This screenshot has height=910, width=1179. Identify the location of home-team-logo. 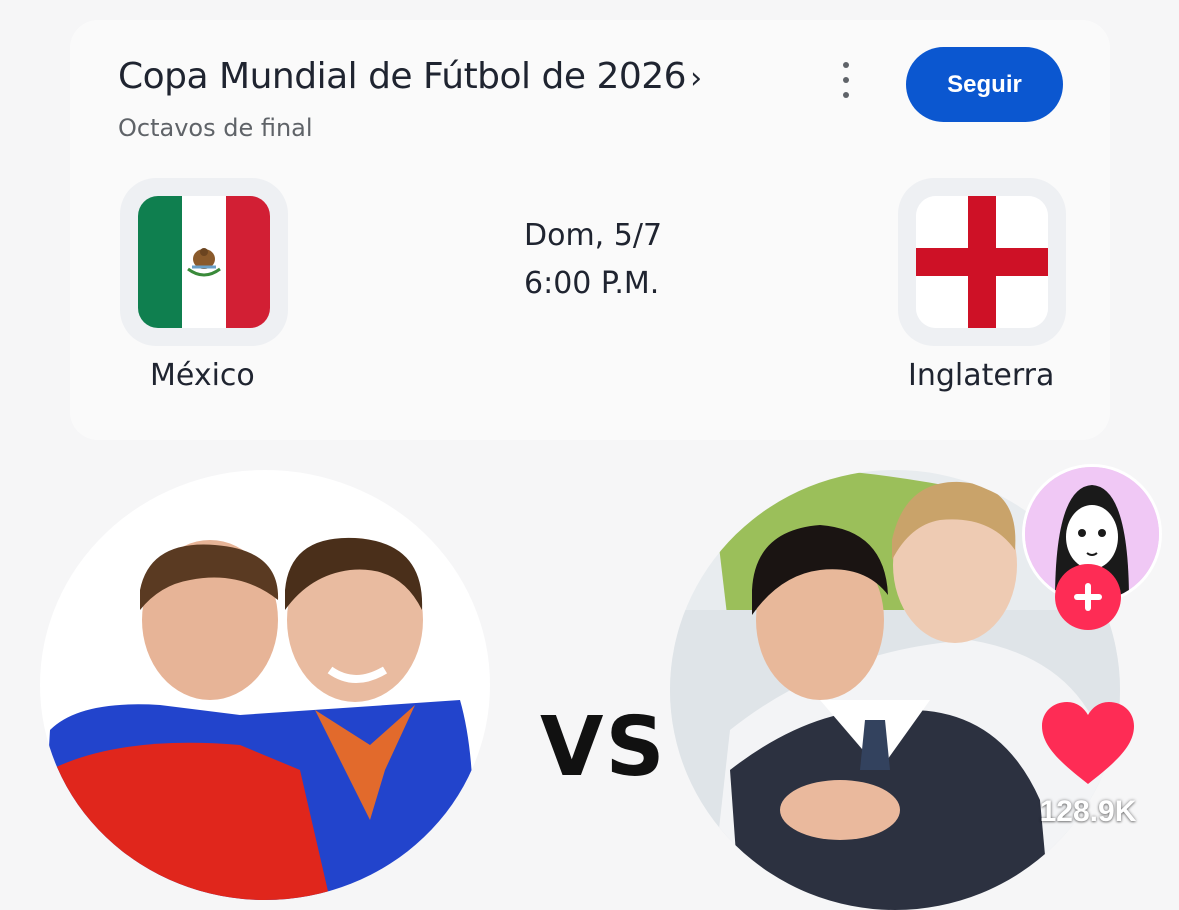
(204, 262).